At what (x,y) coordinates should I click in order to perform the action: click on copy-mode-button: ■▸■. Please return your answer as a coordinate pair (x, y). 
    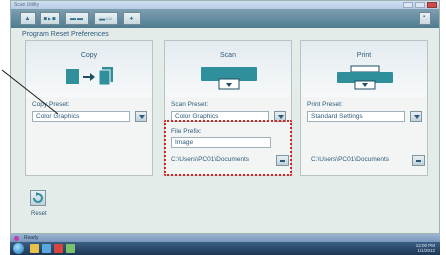
    Looking at the image, I should click on (50, 18).